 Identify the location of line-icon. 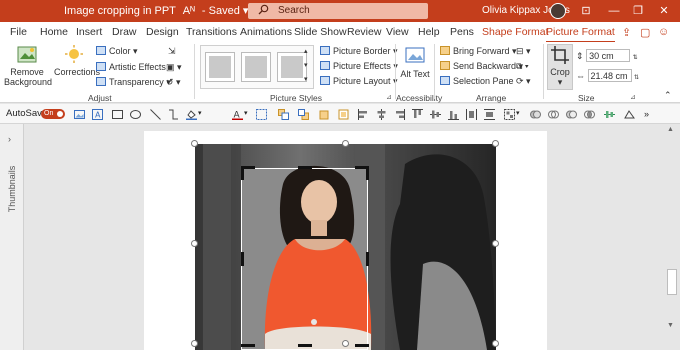
(155, 114).